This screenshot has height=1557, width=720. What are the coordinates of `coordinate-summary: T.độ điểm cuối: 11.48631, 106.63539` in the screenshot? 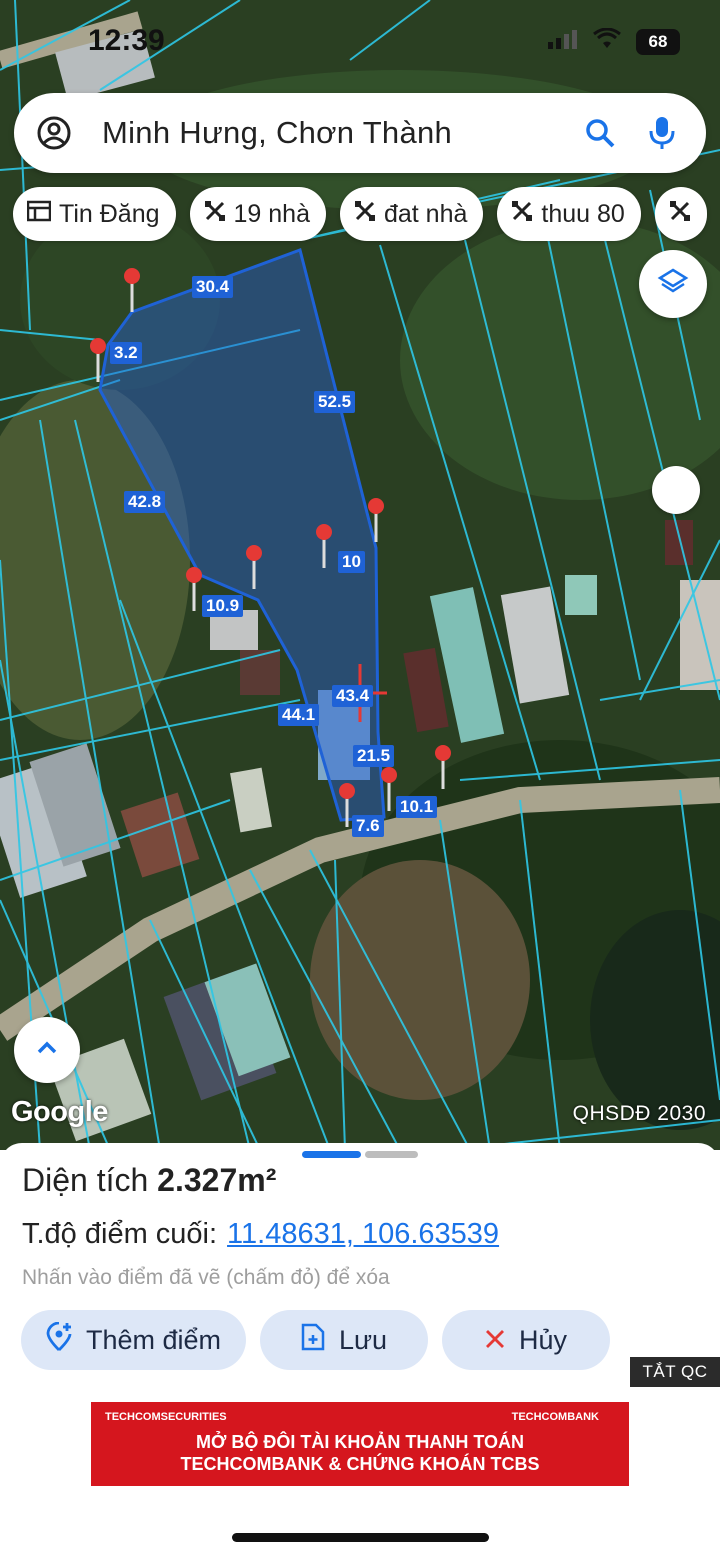 It's located at (260, 1234).